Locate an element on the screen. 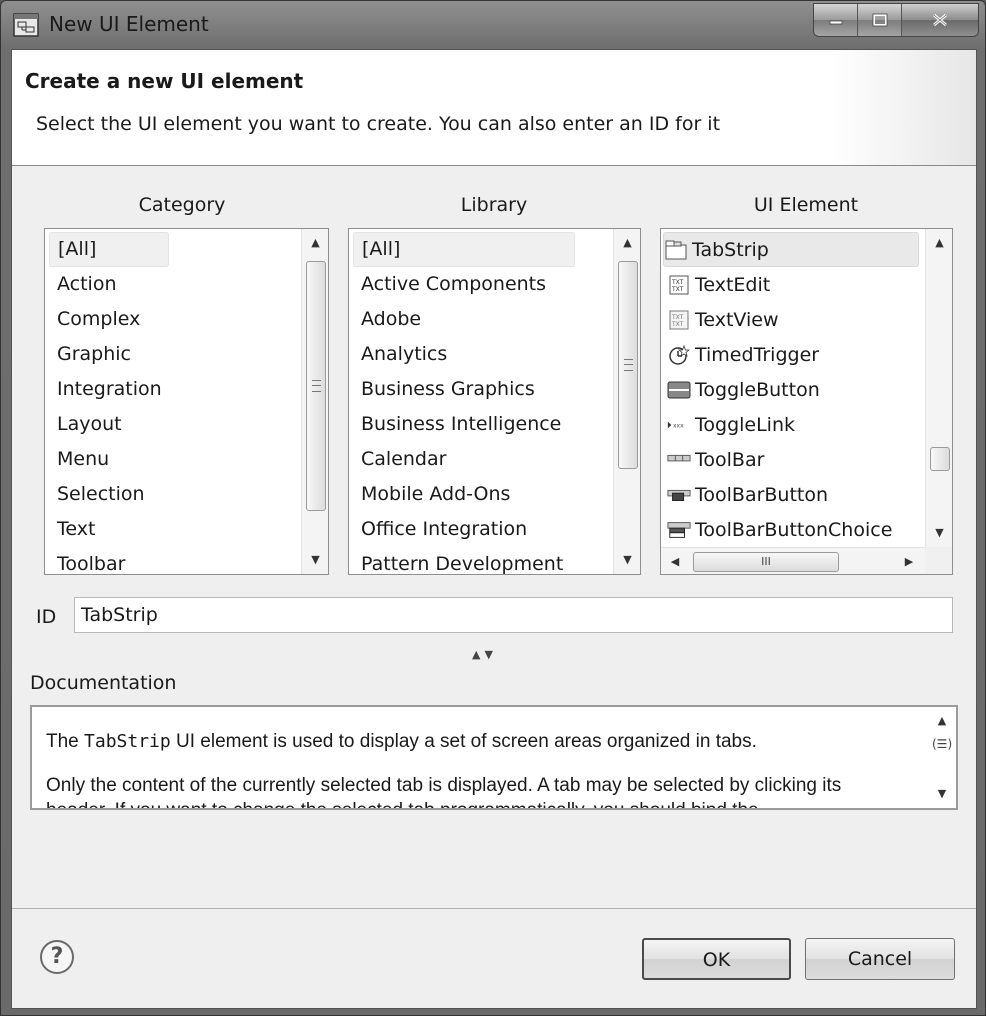 The height and width of the screenshot is (1016, 986). scroll-left-arrow-icon: ◀ is located at coordinates (675, 561).